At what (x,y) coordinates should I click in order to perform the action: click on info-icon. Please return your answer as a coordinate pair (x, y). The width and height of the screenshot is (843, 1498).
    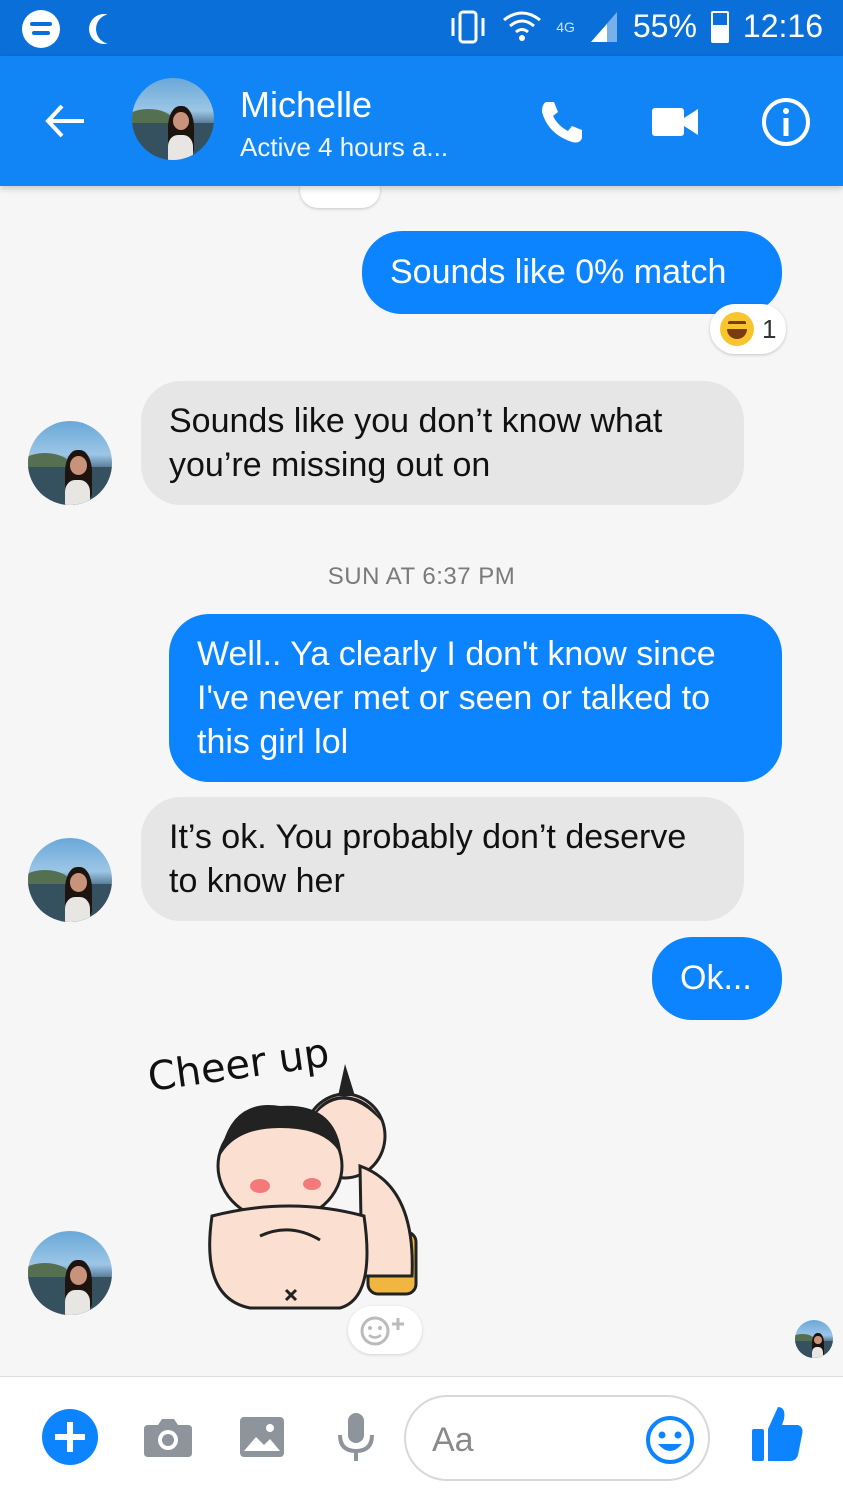
    Looking at the image, I should click on (786, 122).